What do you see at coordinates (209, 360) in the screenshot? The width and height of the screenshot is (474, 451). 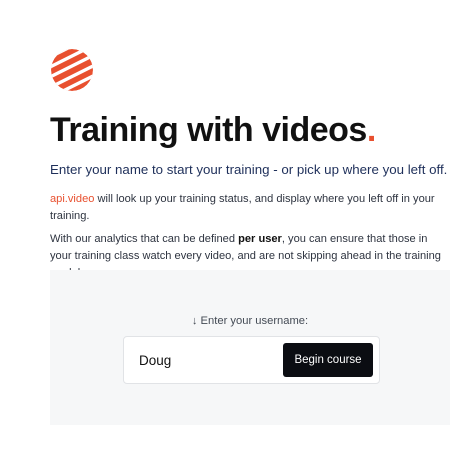 I see `username-input` at bounding box center [209, 360].